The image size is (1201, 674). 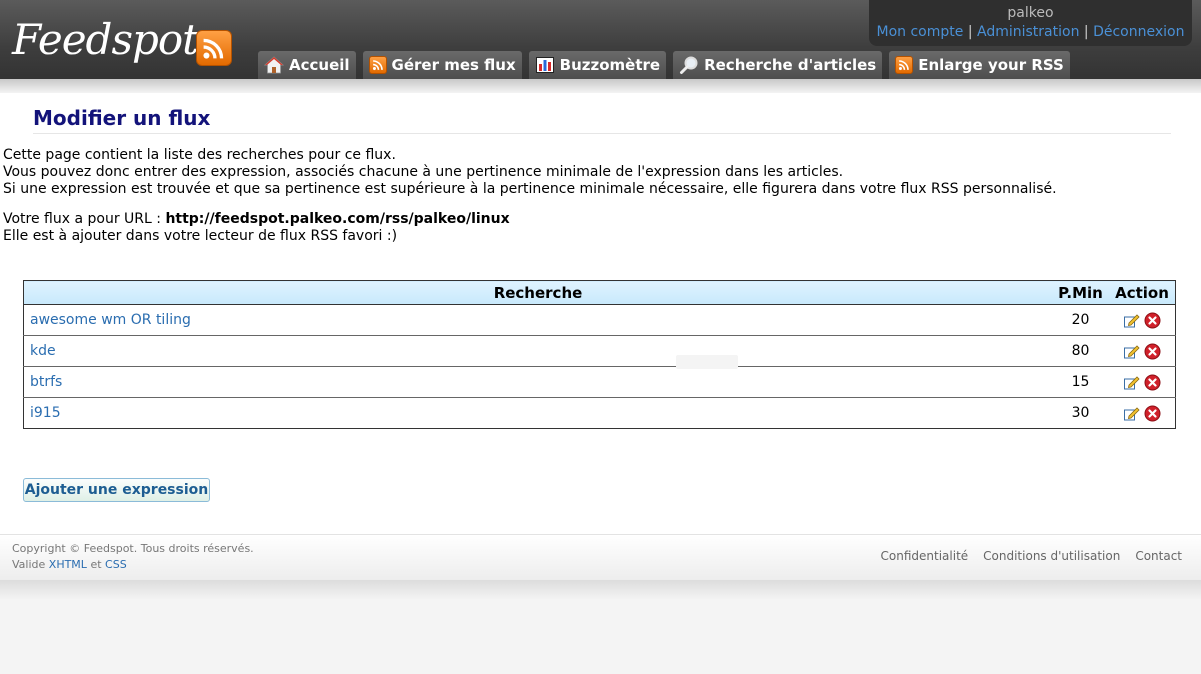 I want to click on header-shadow, so click(x=600, y=86).